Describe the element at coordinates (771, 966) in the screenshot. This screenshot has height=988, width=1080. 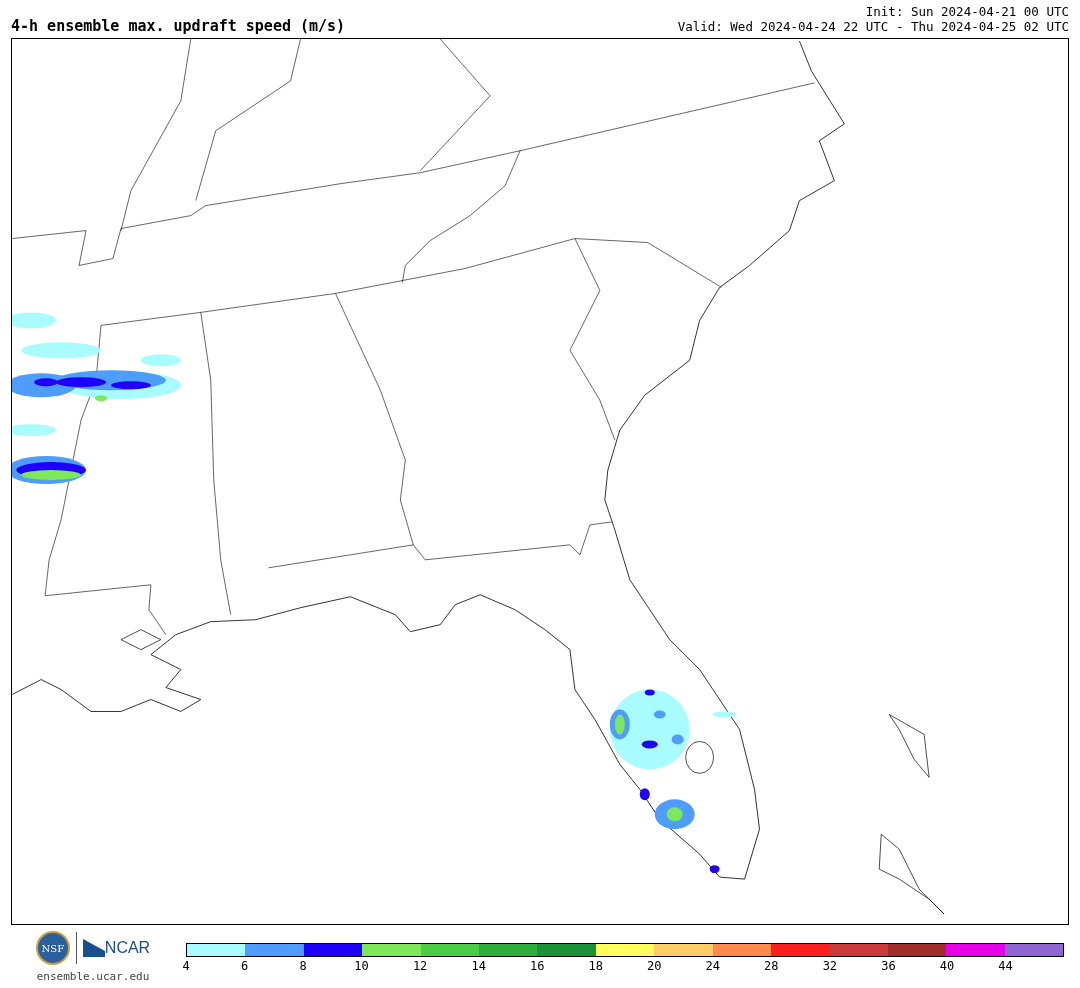
I see `tick-label: 28` at that location.